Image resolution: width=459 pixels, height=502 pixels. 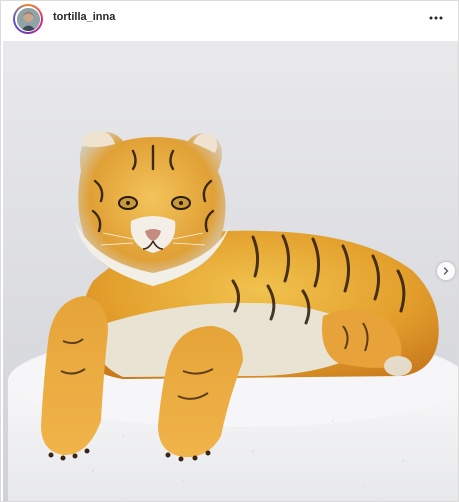 I want to click on avatar-image, so click(x=28, y=19).